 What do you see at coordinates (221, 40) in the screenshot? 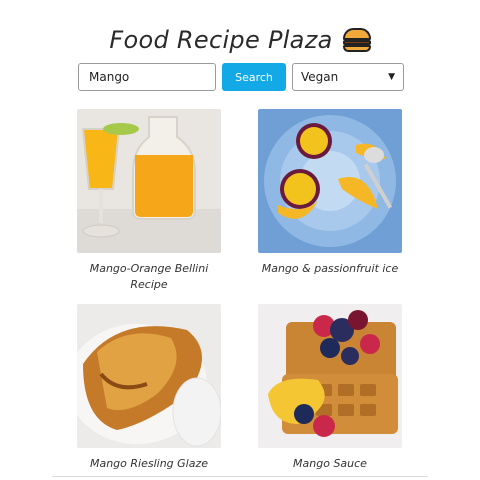
I see `page-title-text: Food Recipe Plaza` at bounding box center [221, 40].